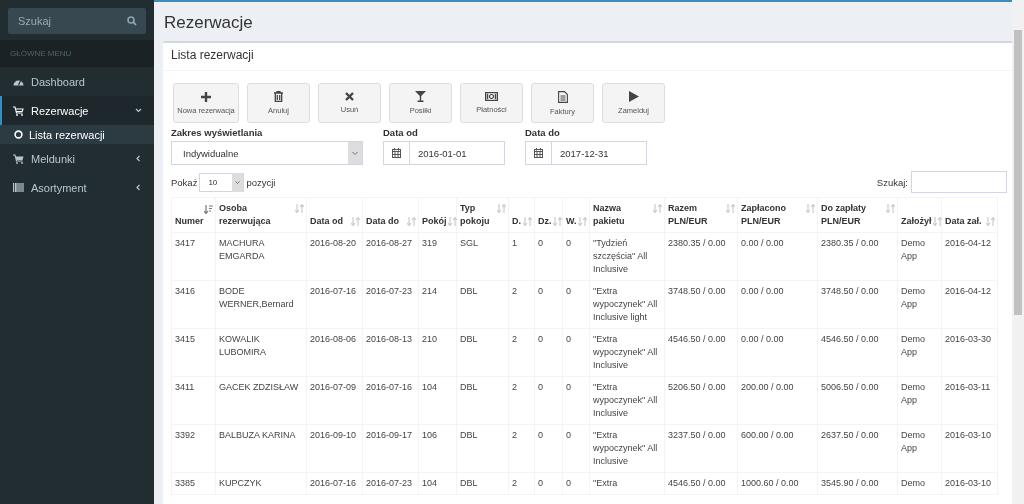 The image size is (1024, 504). I want to click on page-length-select: 10, so click(222, 182).